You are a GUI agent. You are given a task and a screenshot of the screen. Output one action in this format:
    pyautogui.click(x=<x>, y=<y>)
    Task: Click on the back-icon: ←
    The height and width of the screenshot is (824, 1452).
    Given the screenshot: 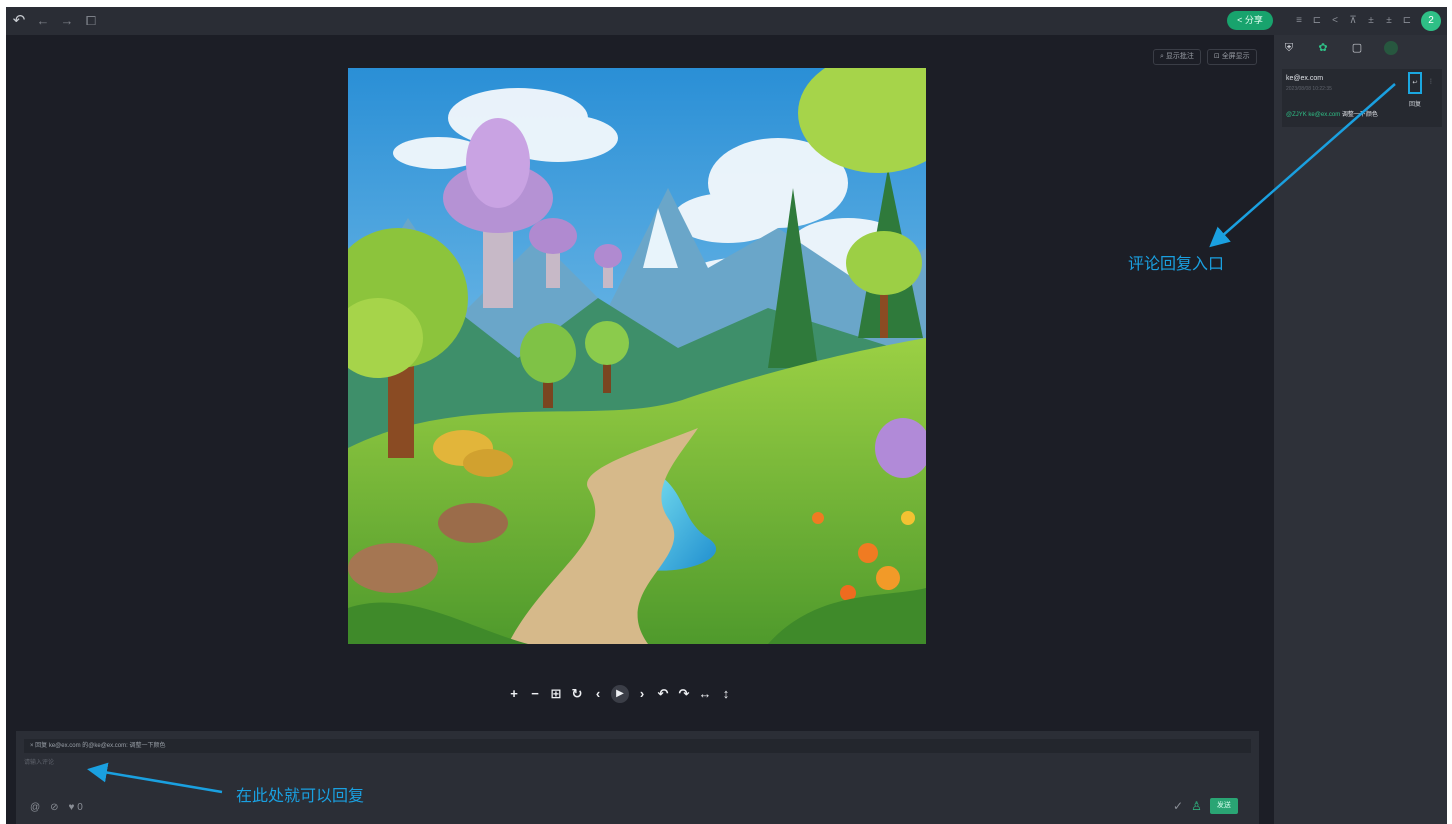 What is the action you would take?
    pyautogui.click(x=43, y=21)
    